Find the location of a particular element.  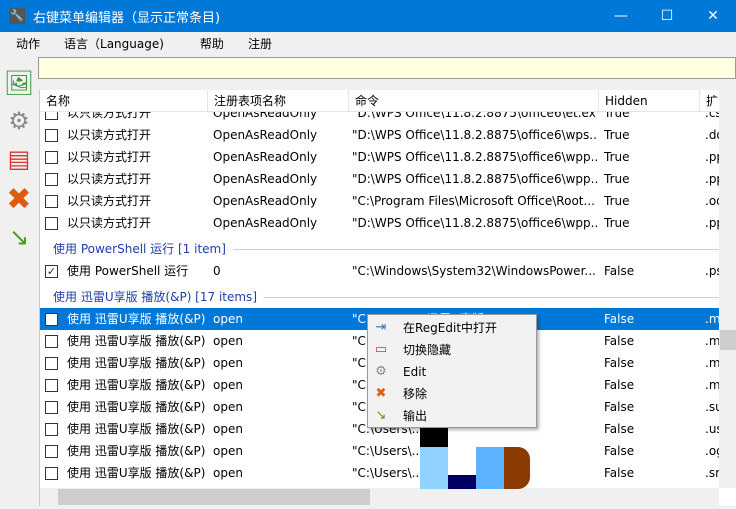

column-name: 名称 is located at coordinates (124, 101).